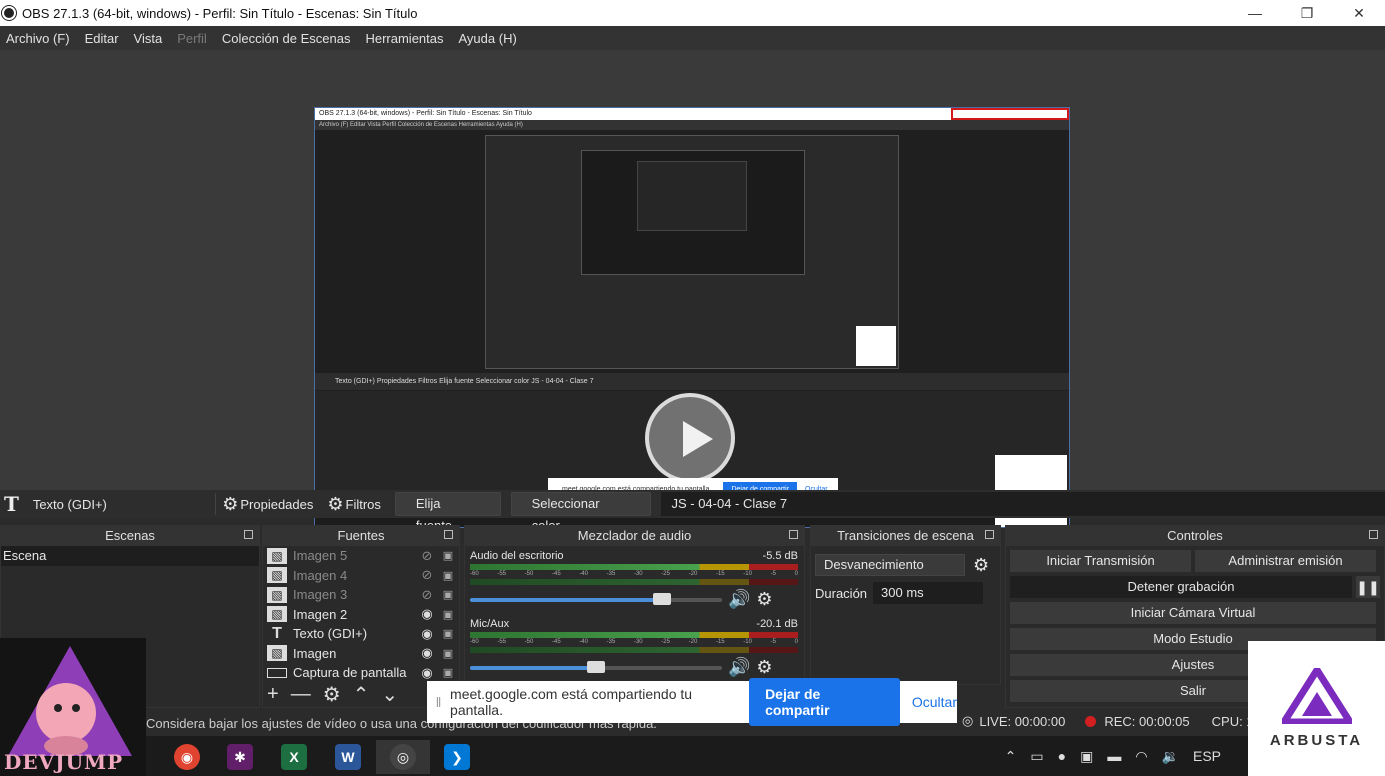 The width and height of the screenshot is (1385, 776). I want to click on drag-handle-icon: ‖, so click(438, 702).